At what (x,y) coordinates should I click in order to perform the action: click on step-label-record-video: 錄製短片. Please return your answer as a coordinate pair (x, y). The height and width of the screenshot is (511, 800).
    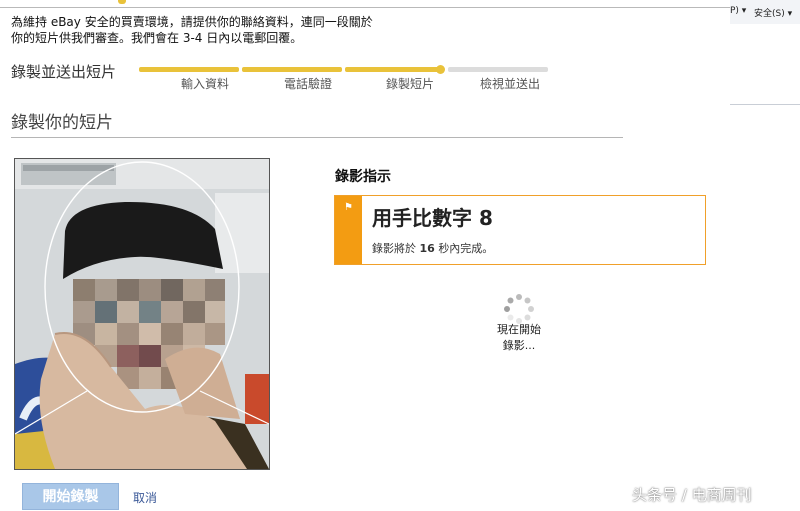
    Looking at the image, I should click on (410, 84).